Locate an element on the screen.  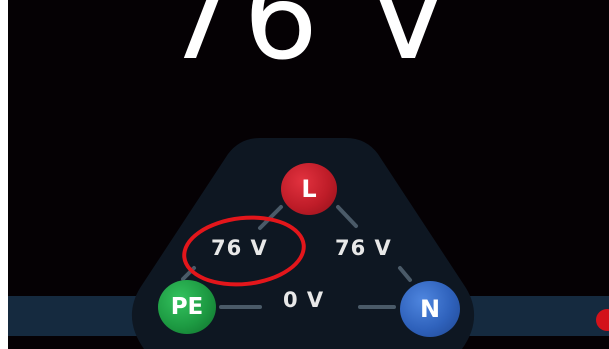
terminal-l: L is located at coordinates (309, 189).